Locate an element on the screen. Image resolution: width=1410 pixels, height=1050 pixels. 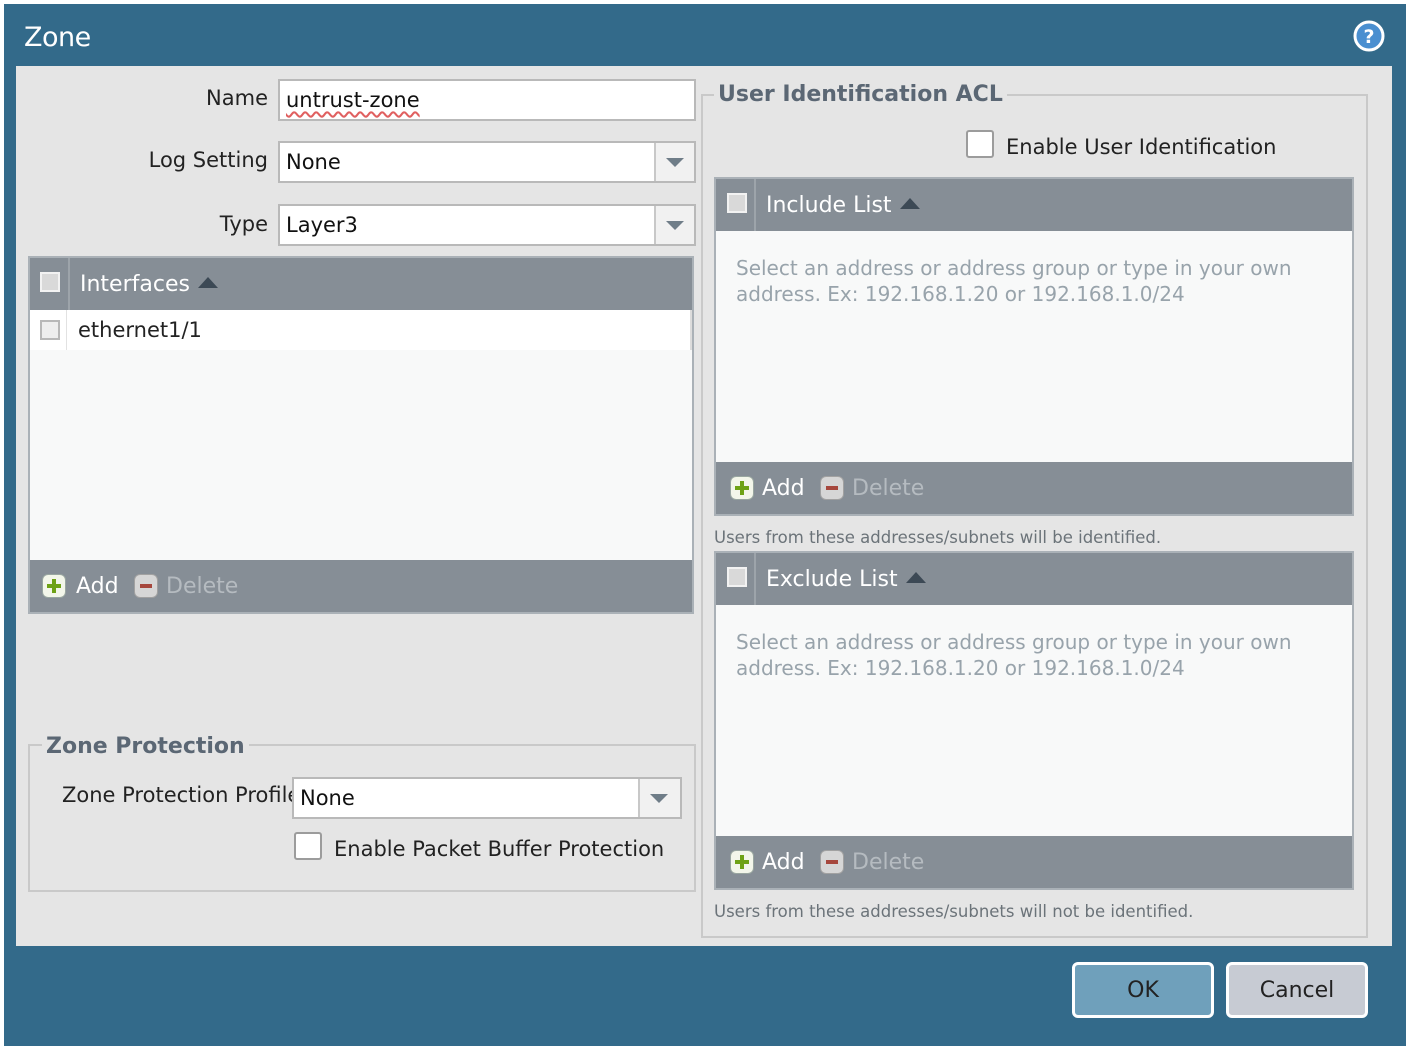
include-list-header: Include List is located at coordinates (1034, 205).